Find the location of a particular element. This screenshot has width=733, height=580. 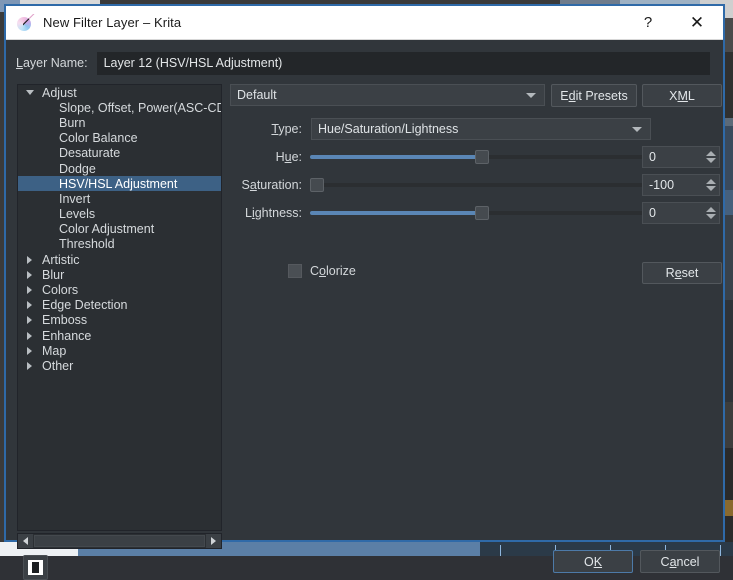

filter-type-dropdown: Hue/Saturation/Lightness is located at coordinates (481, 129).